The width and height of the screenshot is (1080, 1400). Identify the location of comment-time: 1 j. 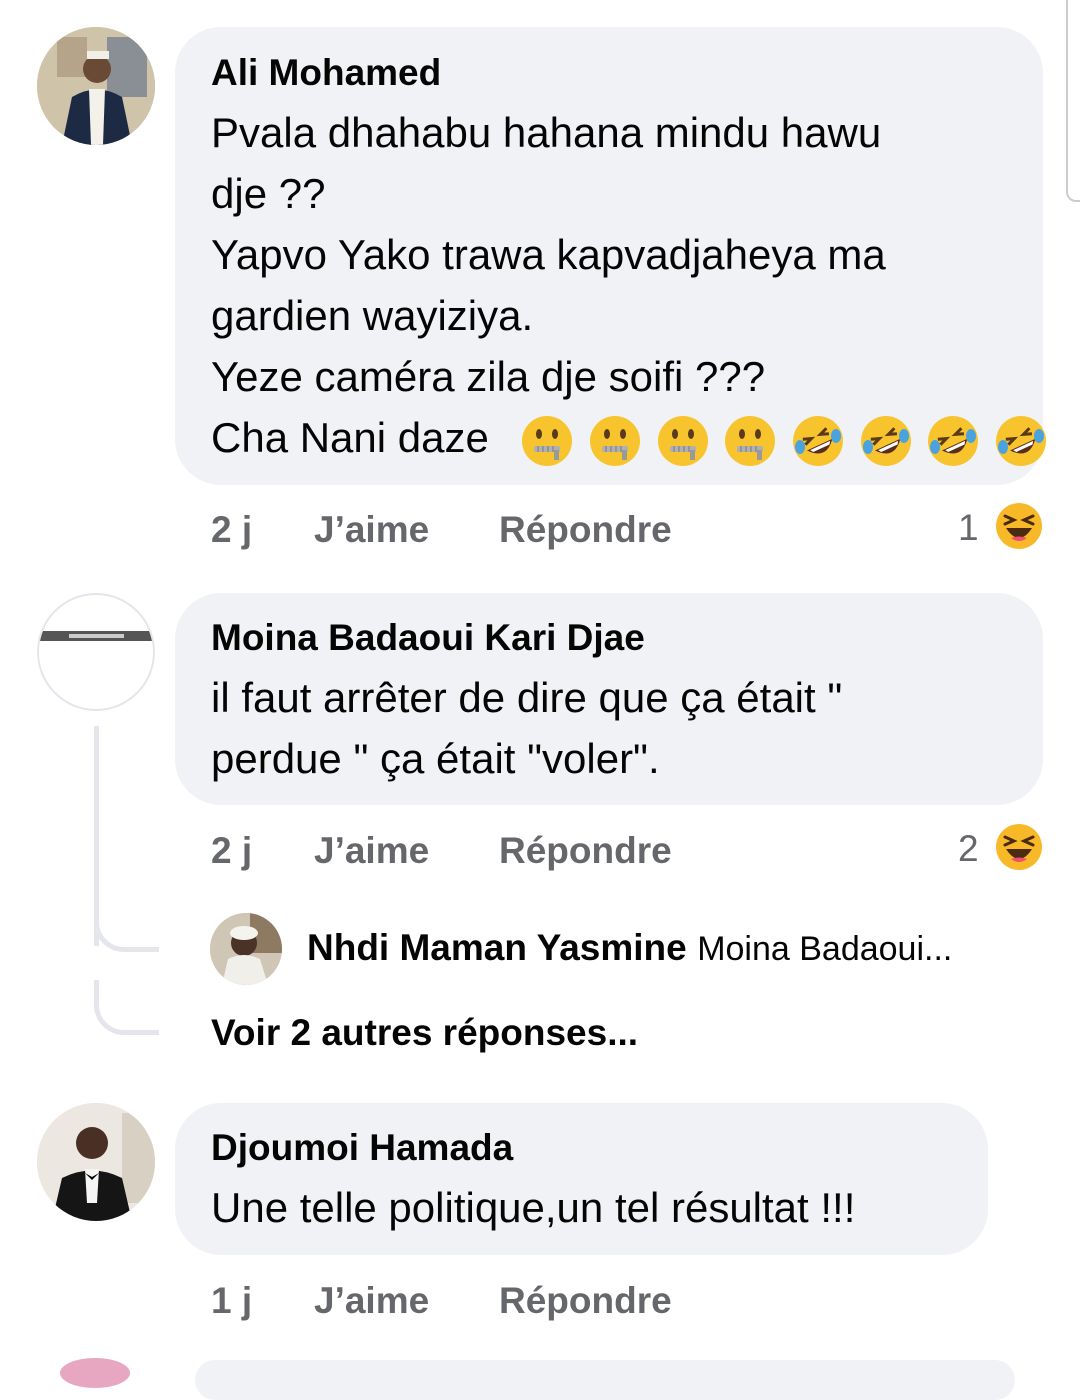
(231, 1301).